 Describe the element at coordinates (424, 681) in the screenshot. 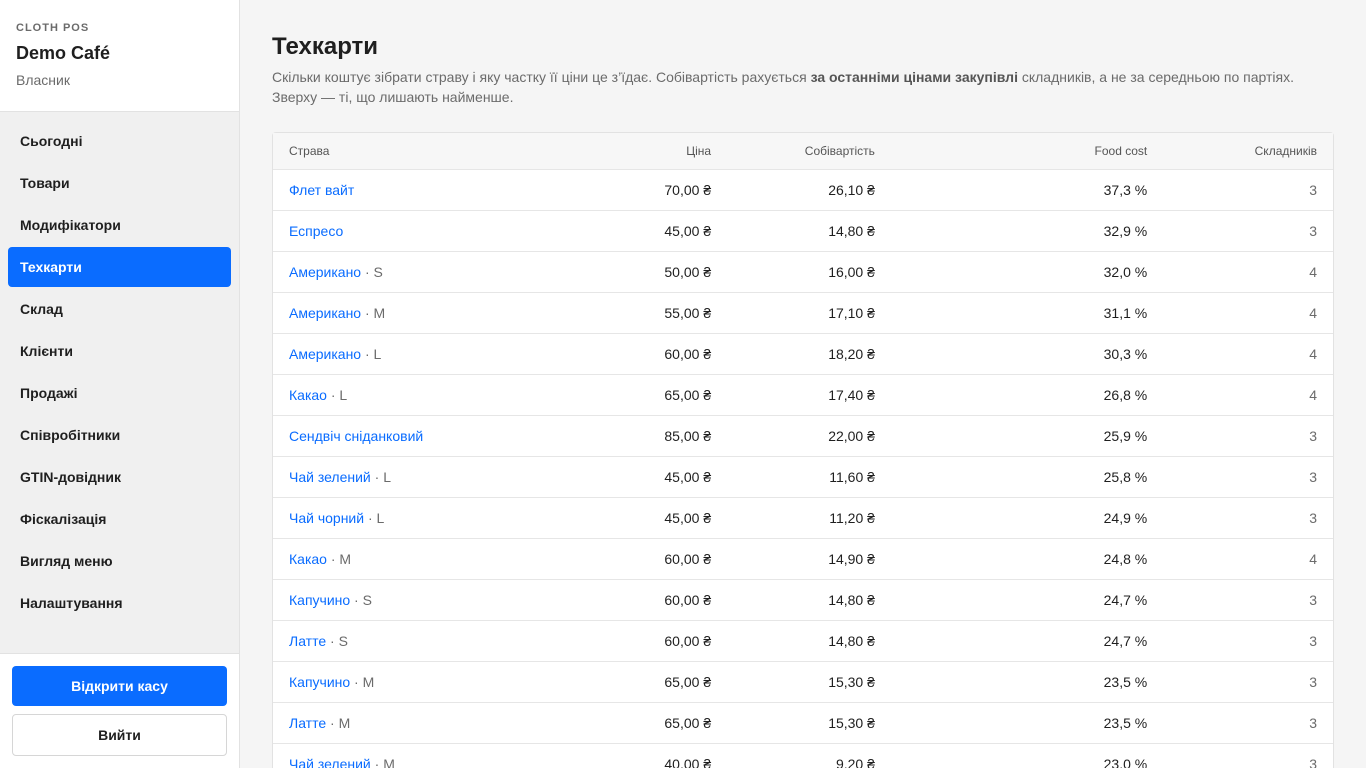

I see `dish-cell: Капучино · M` at that location.